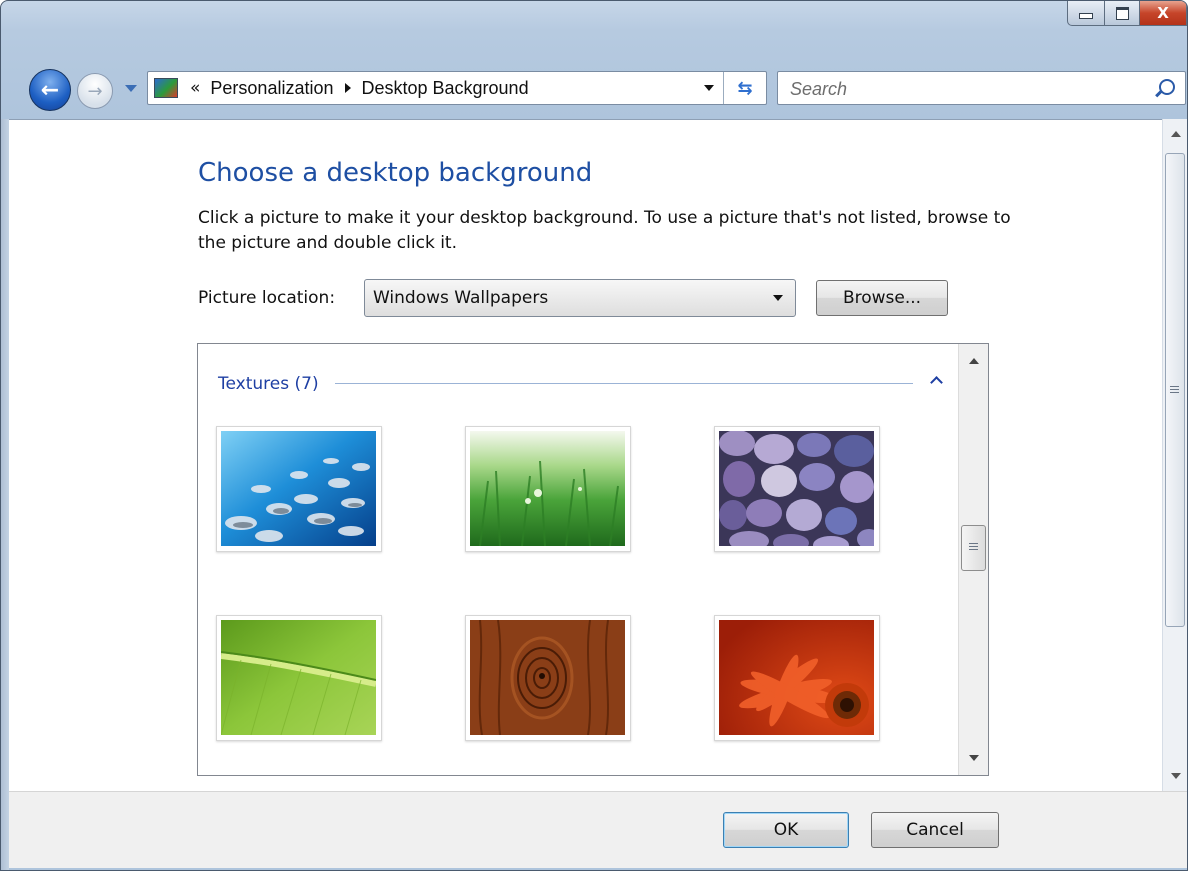  I want to click on chevron-down-icon, so click(778, 298).